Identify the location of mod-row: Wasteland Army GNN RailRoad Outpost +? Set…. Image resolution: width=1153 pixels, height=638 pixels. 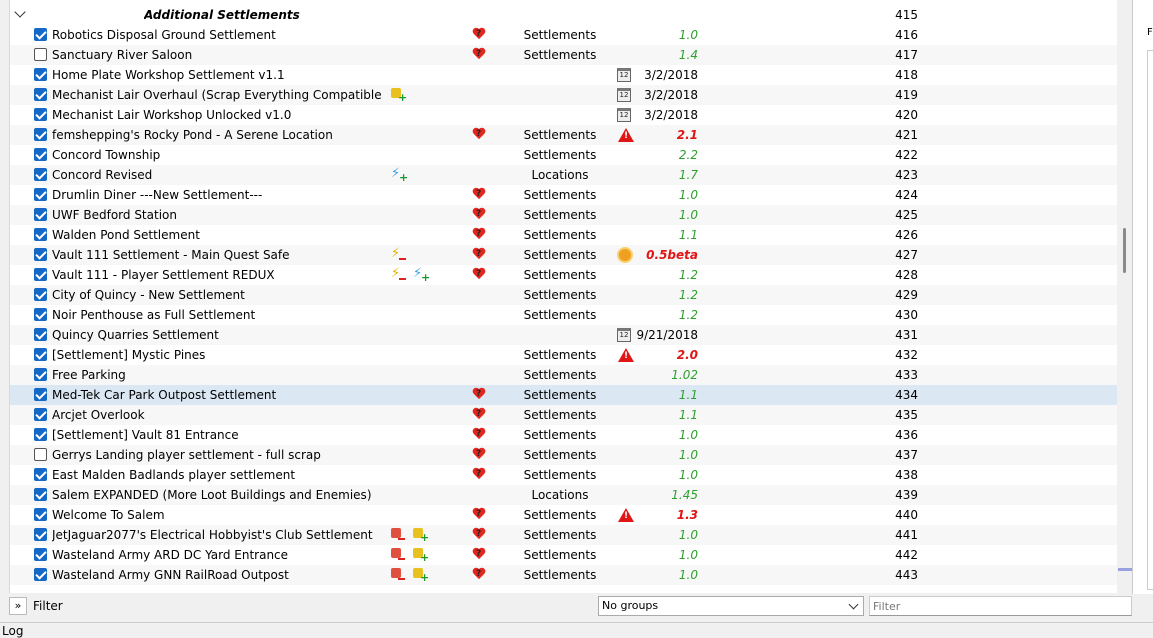
(563, 575).